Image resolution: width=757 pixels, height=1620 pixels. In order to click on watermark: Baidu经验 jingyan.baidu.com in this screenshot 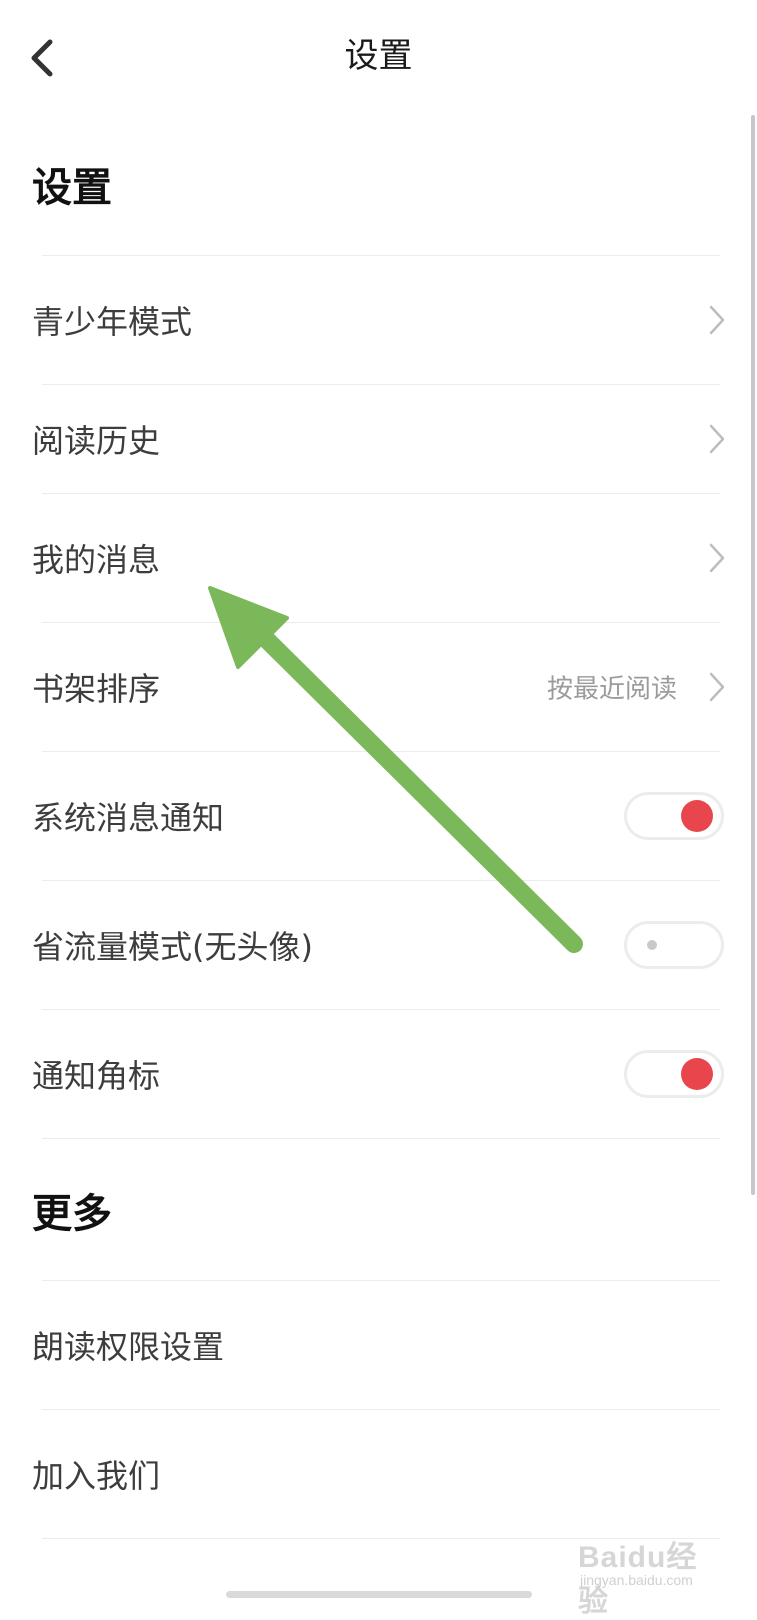, I will do `click(653, 1575)`.